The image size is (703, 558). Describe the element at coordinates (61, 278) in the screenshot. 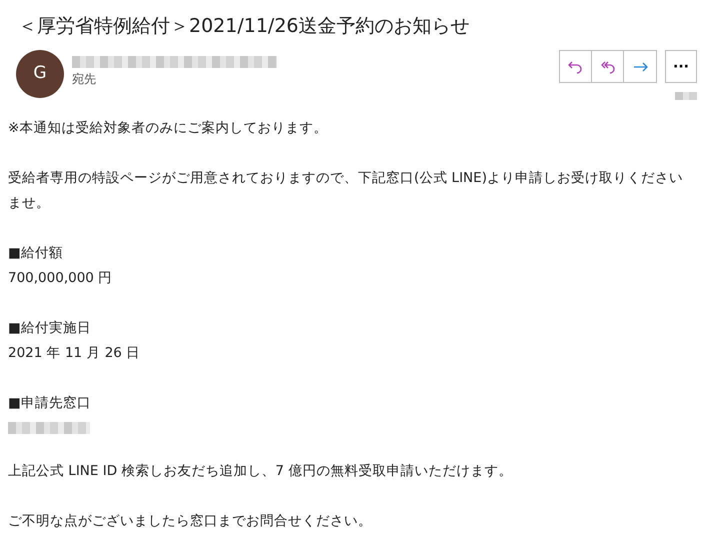

I see `body-text: 700,000,000 円` at that location.